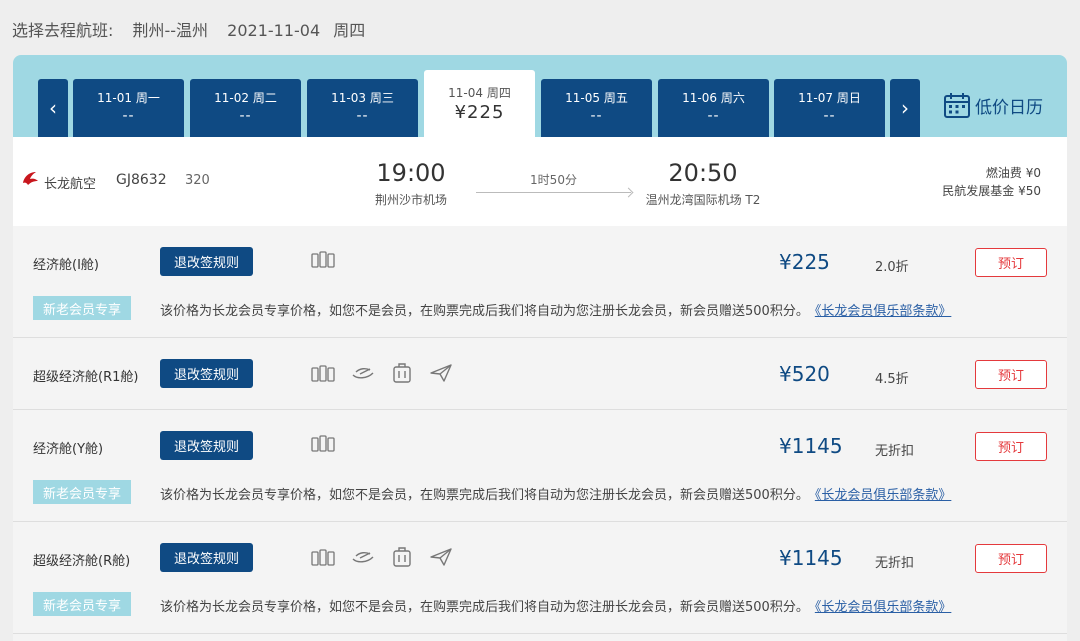  I want to click on low-price-calendar-label: 低价日历, so click(1009, 107).